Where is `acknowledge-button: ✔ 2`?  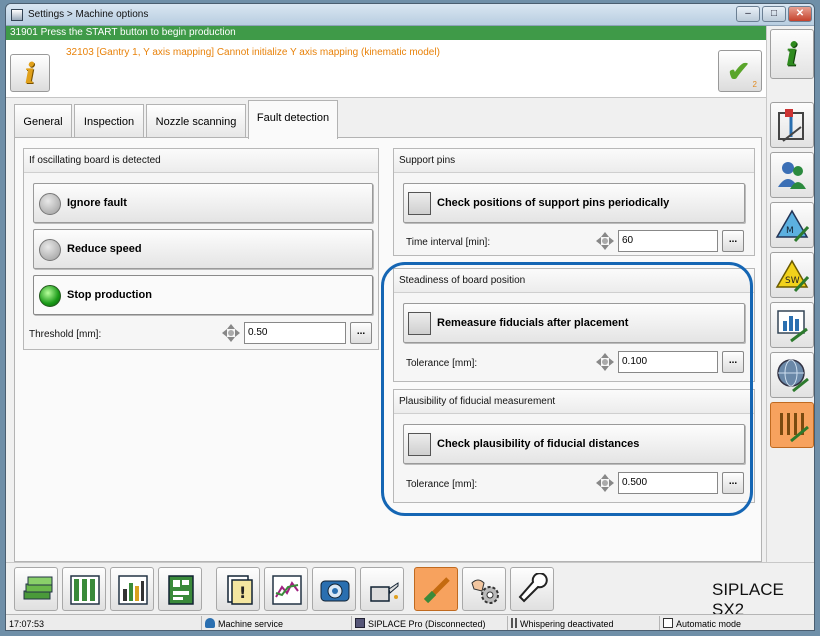
acknowledge-button: ✔ 2 is located at coordinates (740, 71).